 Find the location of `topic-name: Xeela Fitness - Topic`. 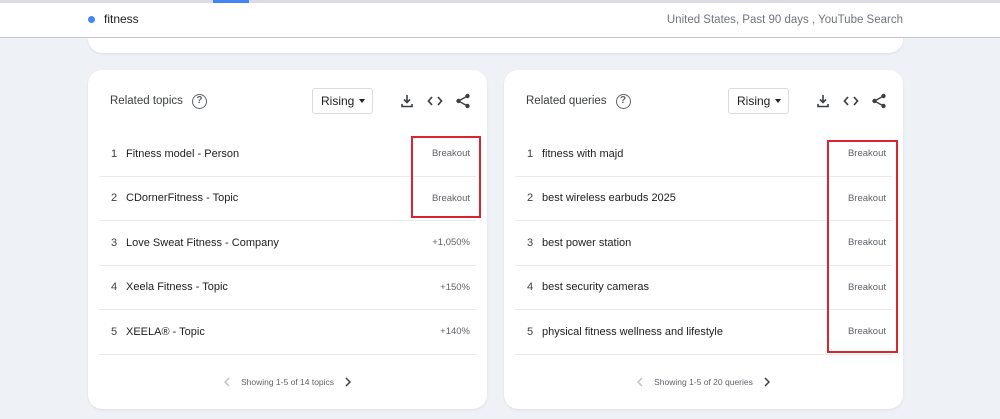

topic-name: Xeela Fitness - Topic is located at coordinates (177, 287).